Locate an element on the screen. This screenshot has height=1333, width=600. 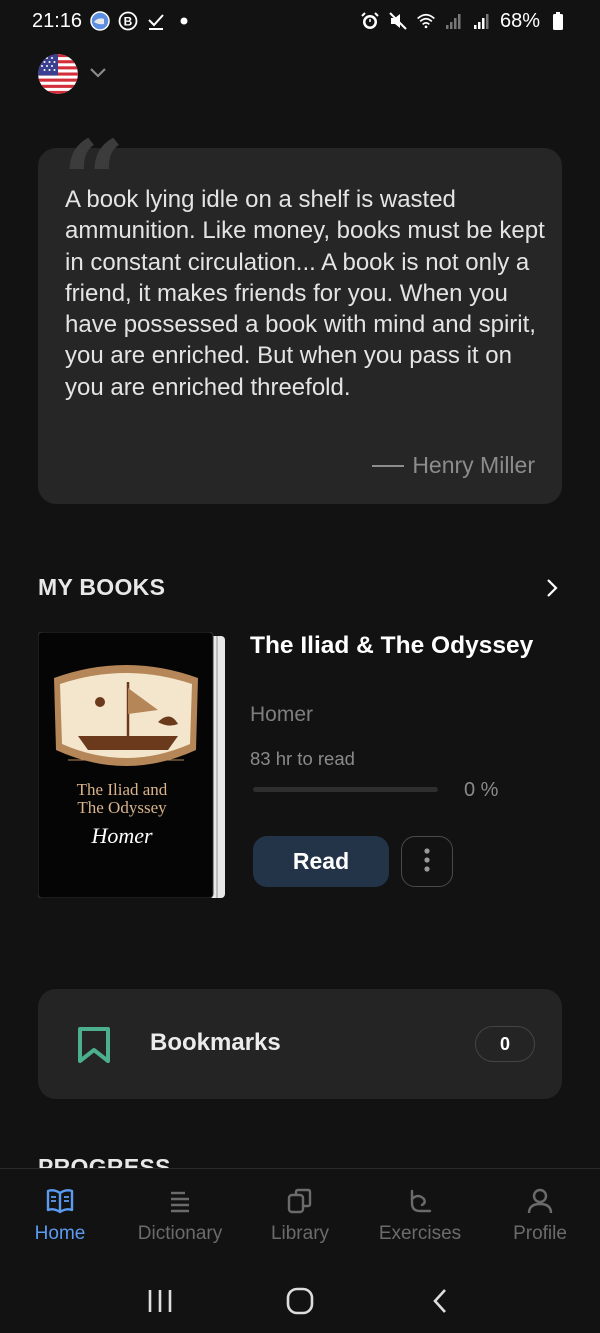
author-dash is located at coordinates (388, 465).